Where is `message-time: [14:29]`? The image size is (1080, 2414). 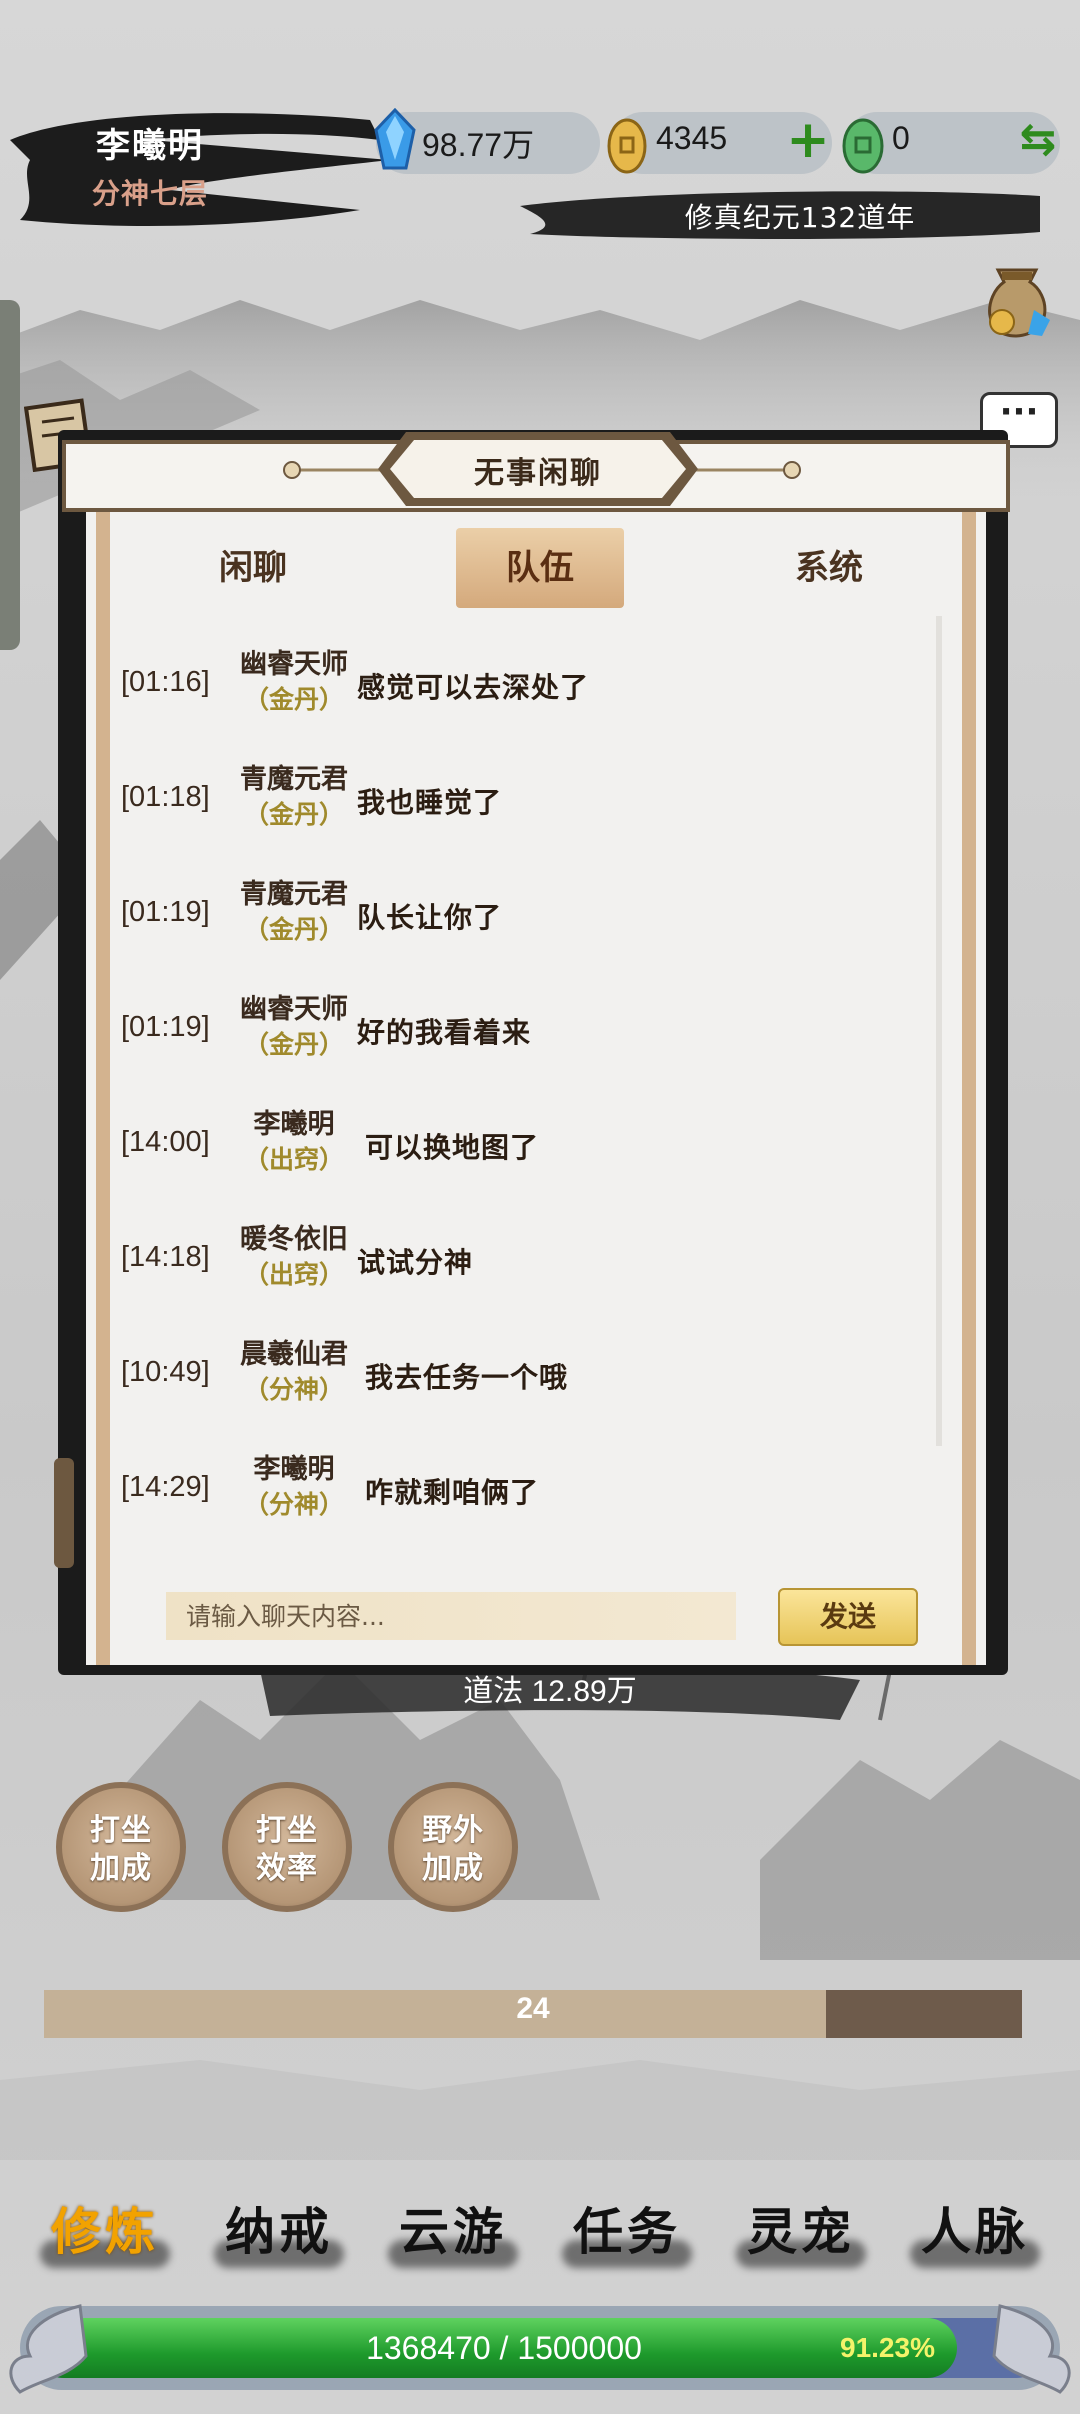 message-time: [14:29] is located at coordinates (165, 1487).